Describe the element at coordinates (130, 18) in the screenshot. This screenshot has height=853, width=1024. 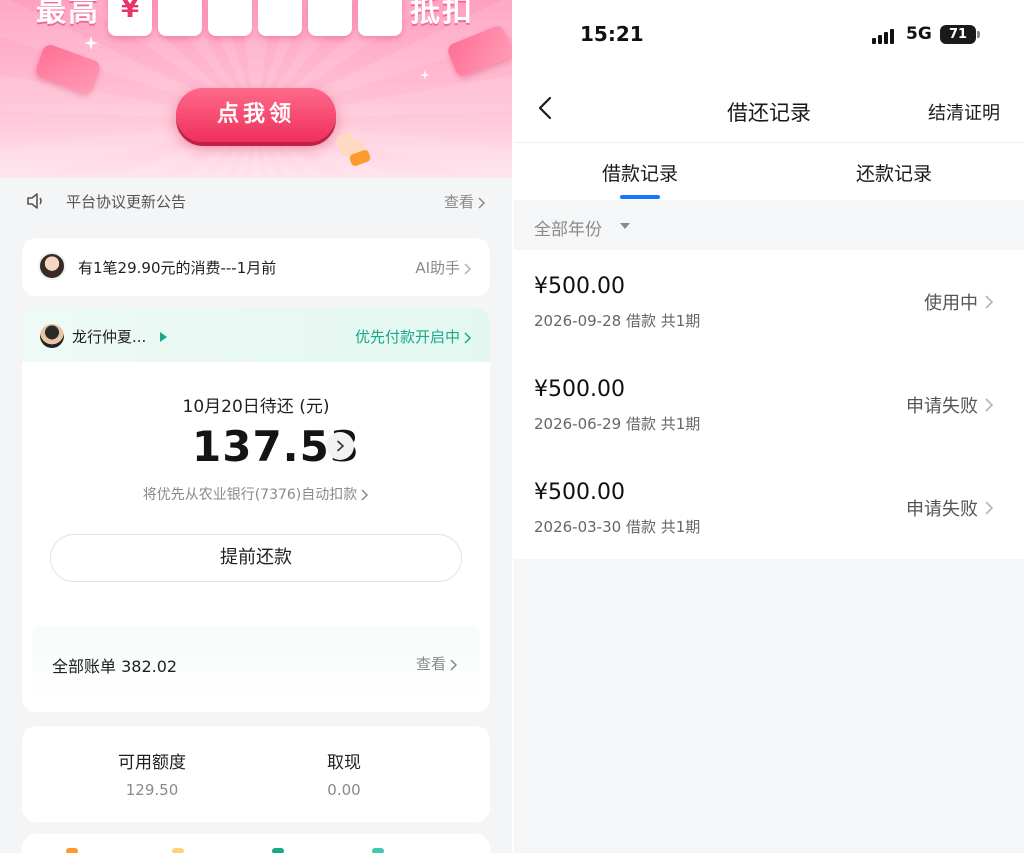
I see `banner-digit-box: ¥` at that location.